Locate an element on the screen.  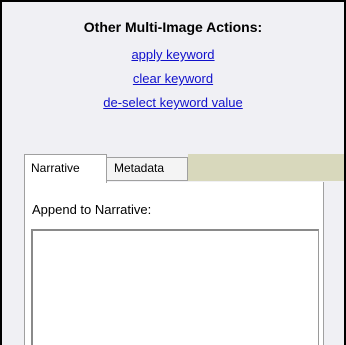
tab-narrative: Narrative is located at coordinates (65, 168).